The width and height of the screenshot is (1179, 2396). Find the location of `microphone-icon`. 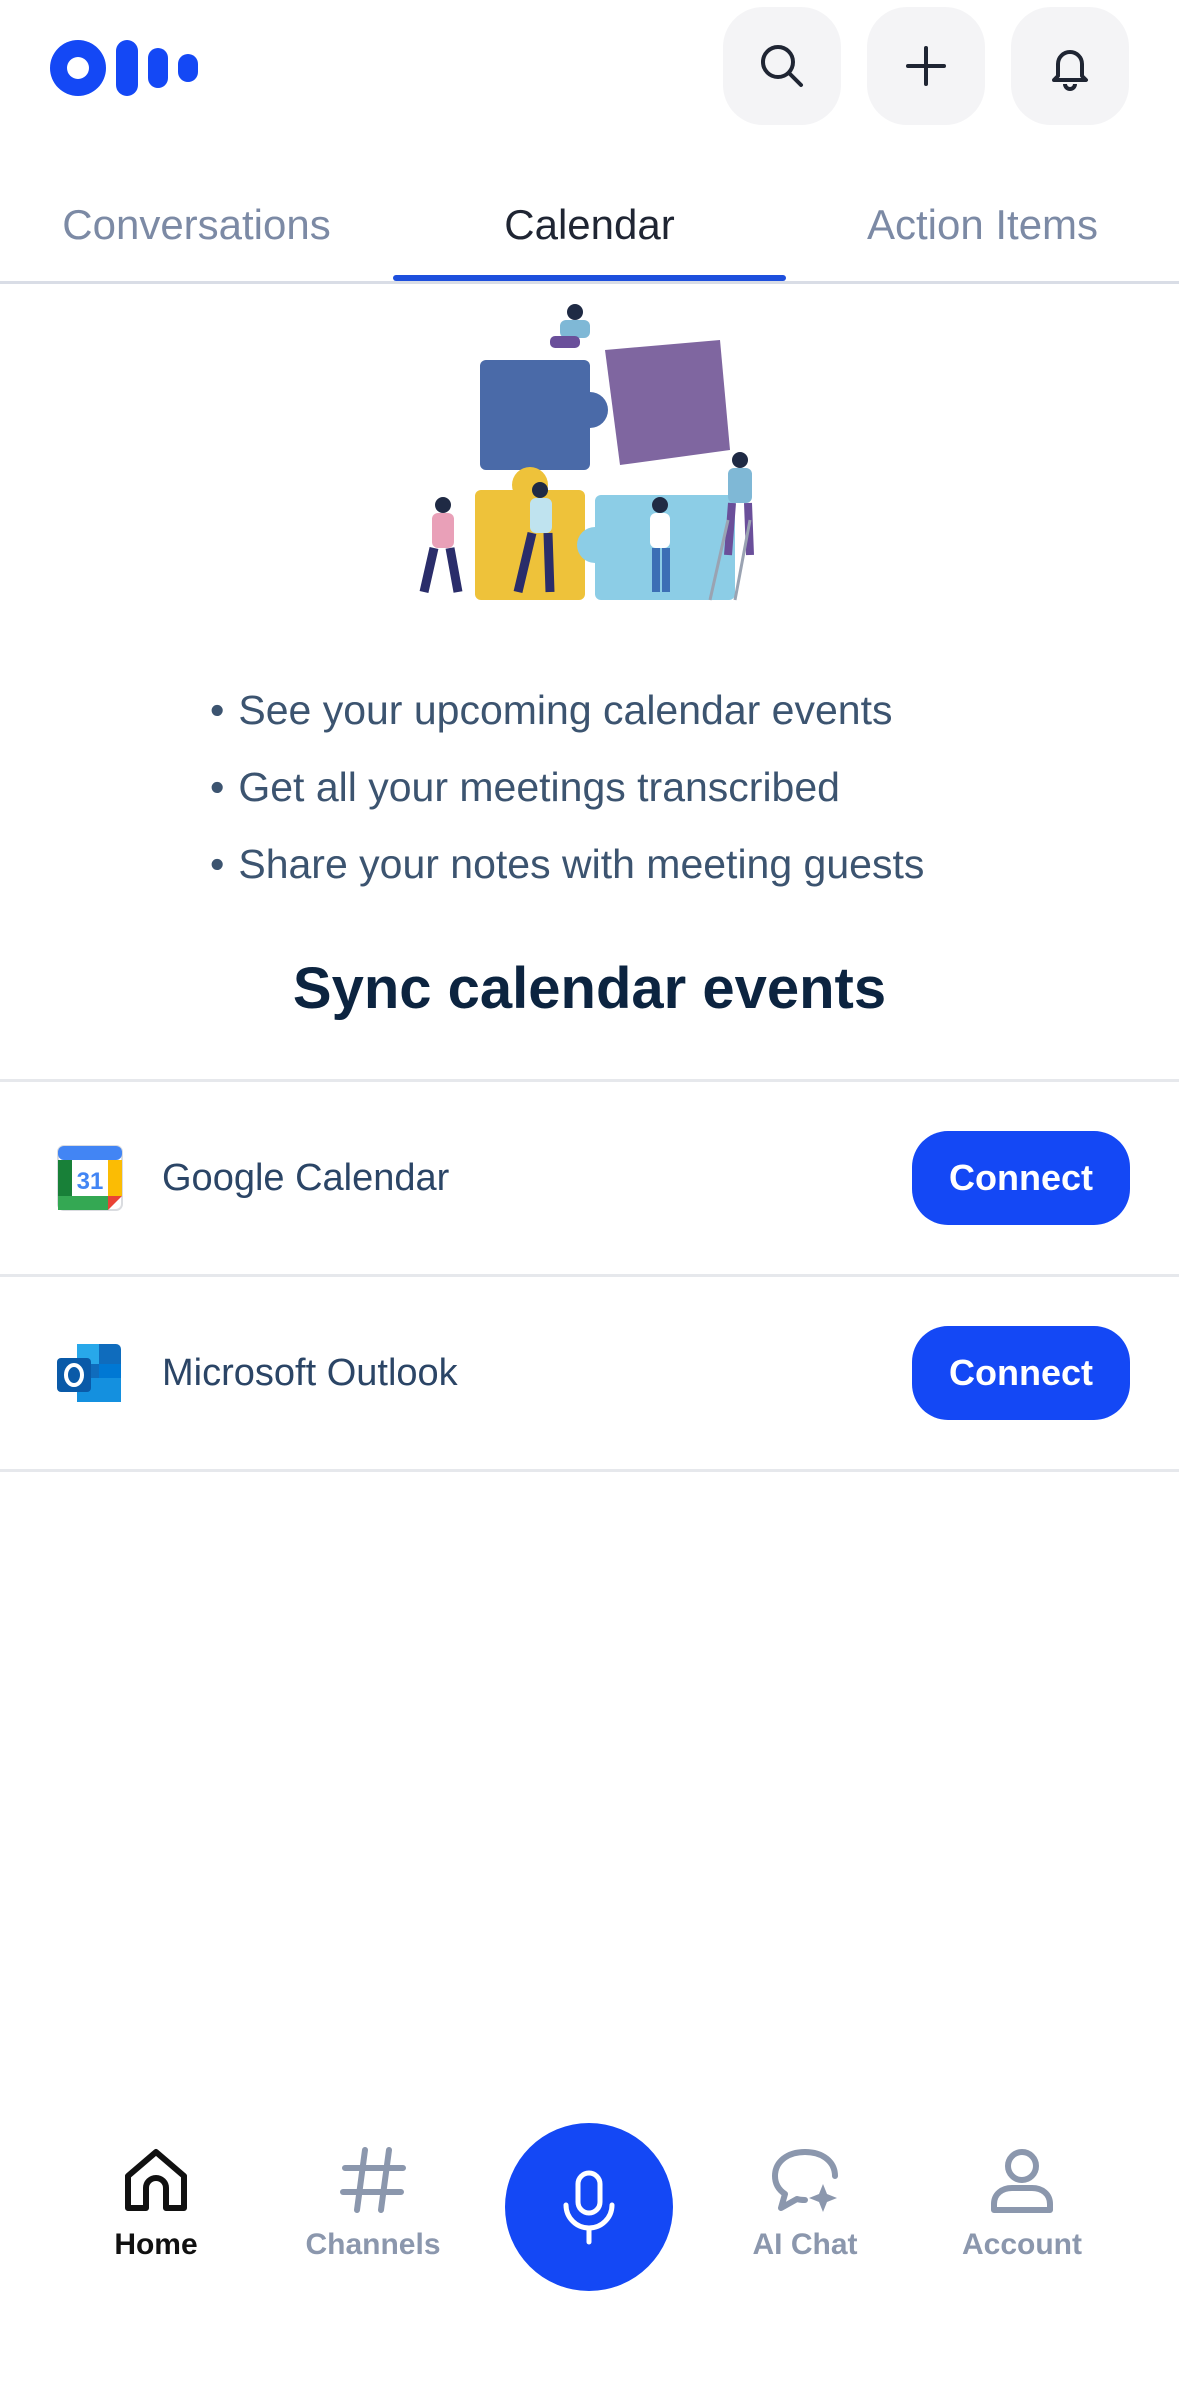

microphone-icon is located at coordinates (589, 2207).